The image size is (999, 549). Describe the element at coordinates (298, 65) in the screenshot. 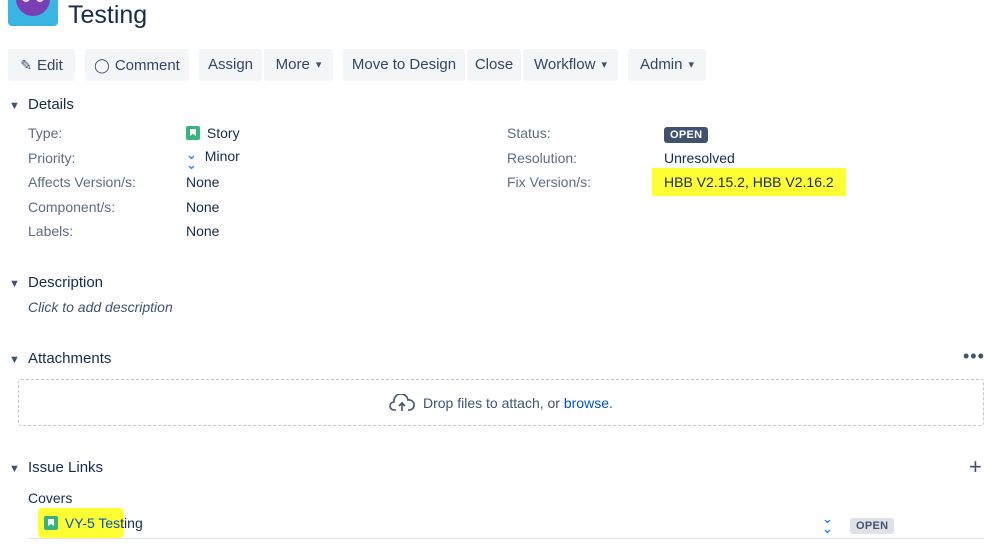

I see `more-button: More ▾` at that location.